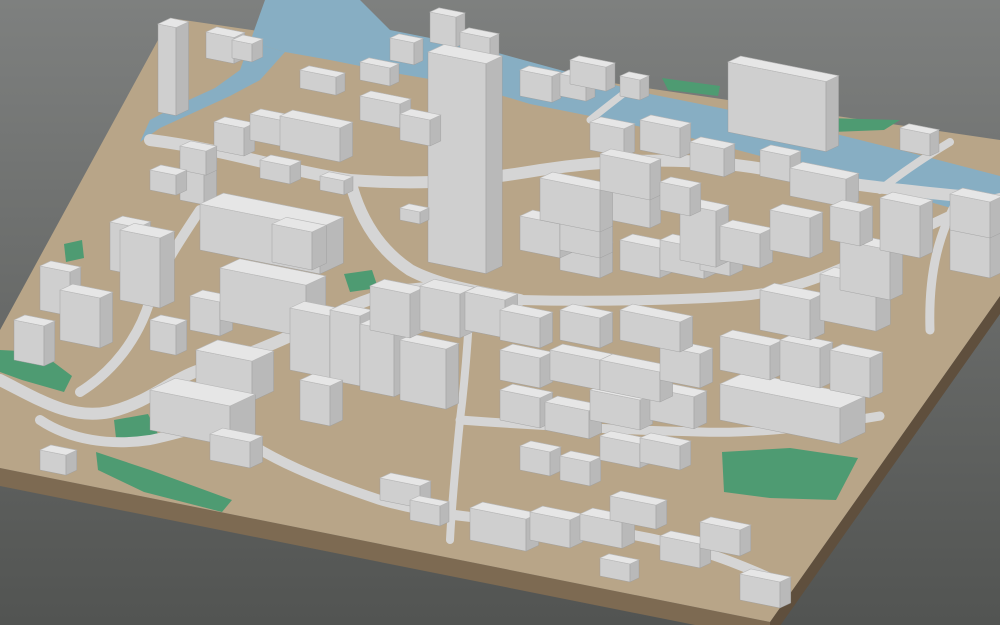 Image resolution: width=1000 pixels, height=625 pixels. Describe the element at coordinates (790, 474) in the screenshot. I see `park-southeast` at that location.